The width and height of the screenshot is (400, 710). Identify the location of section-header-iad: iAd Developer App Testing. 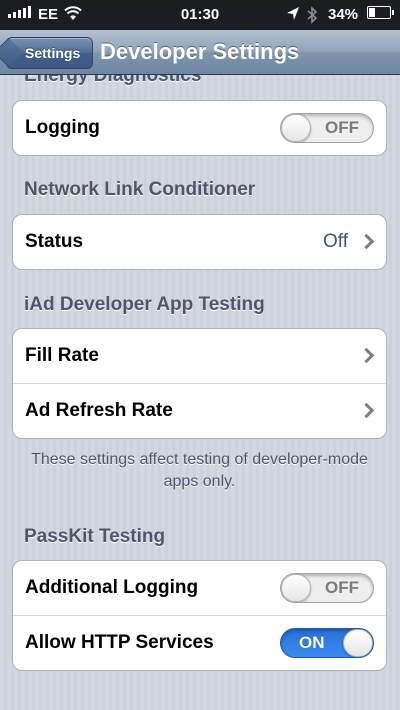
(144, 304).